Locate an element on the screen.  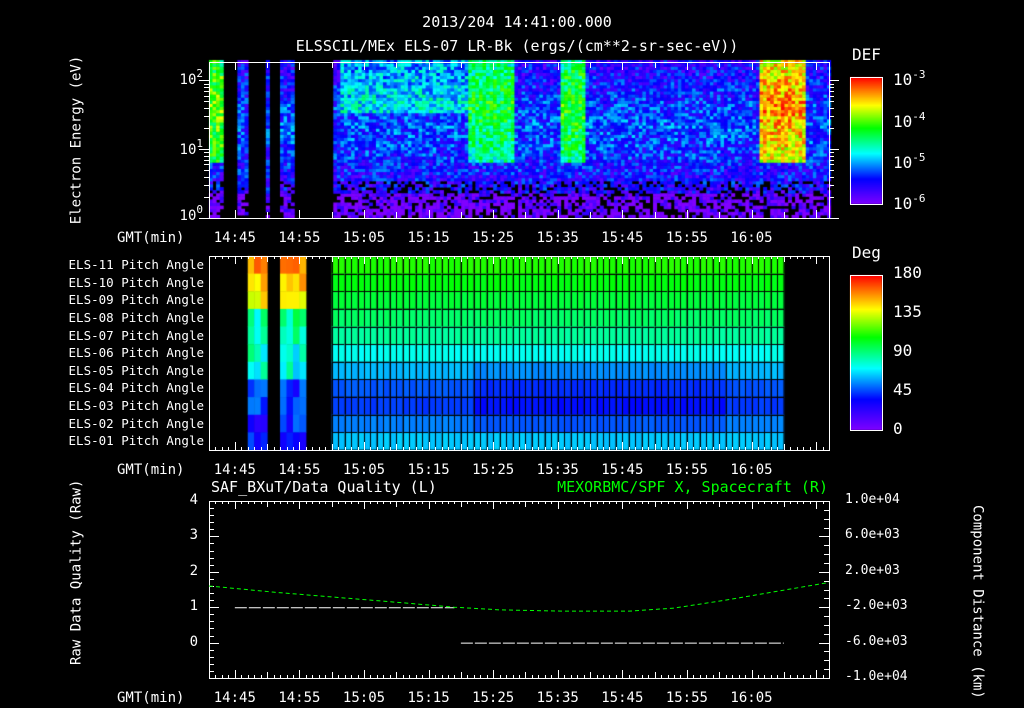
right-axis-tick-label: 6.0e+03 is located at coordinates (872, 535).